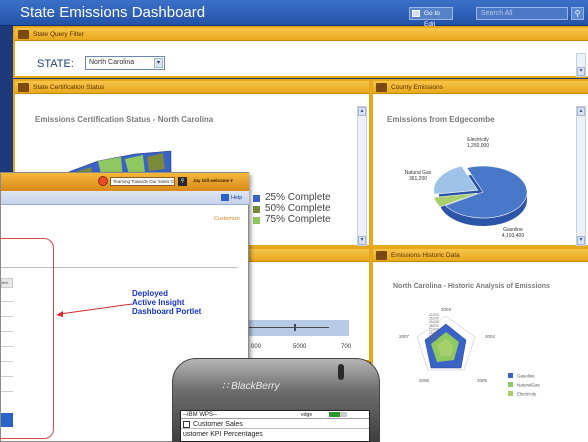 The height and width of the screenshot is (442, 588). I want to click on state-select: North Carolina ▾, so click(125, 63).